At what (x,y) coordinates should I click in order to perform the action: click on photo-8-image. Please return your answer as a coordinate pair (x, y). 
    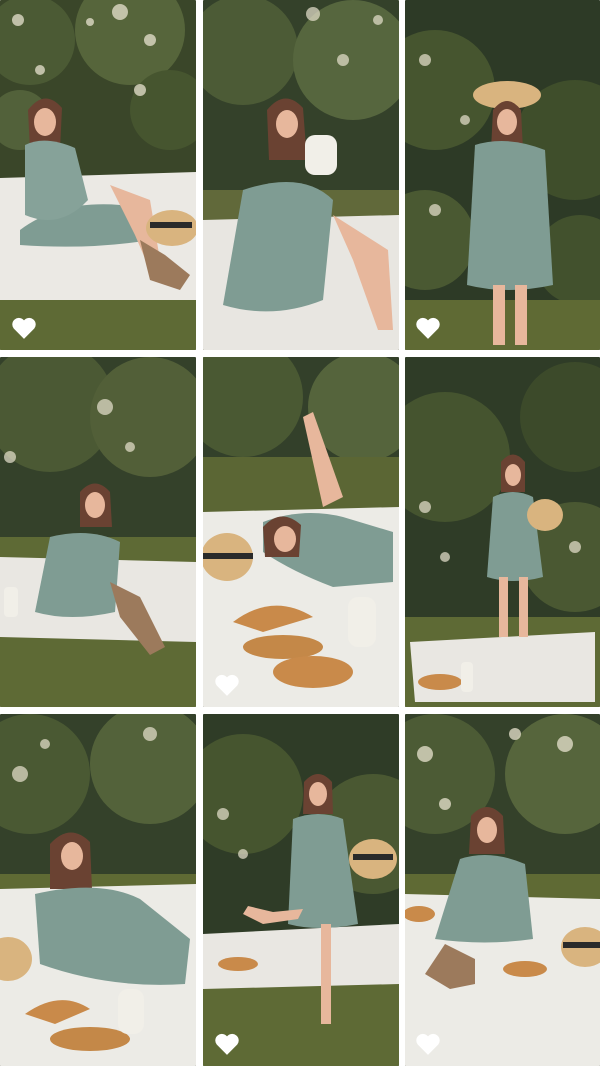
    Looking at the image, I should click on (301, 890).